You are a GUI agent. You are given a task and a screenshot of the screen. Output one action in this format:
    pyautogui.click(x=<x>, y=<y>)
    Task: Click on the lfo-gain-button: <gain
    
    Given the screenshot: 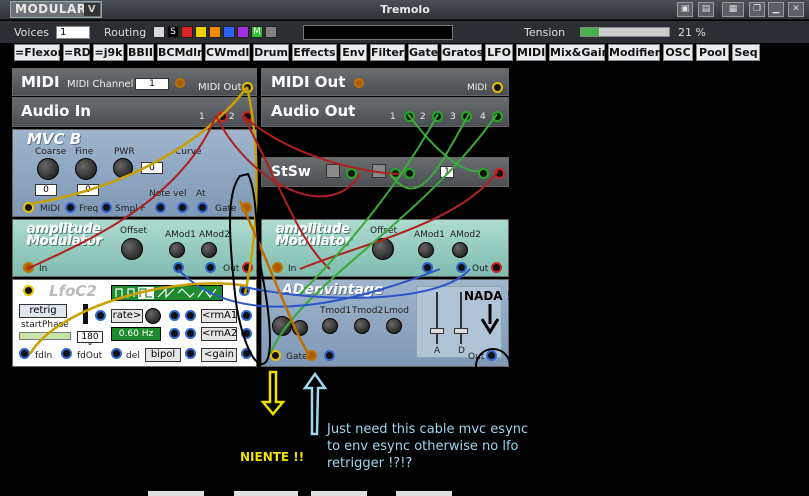 What is the action you would take?
    pyautogui.click(x=219, y=355)
    